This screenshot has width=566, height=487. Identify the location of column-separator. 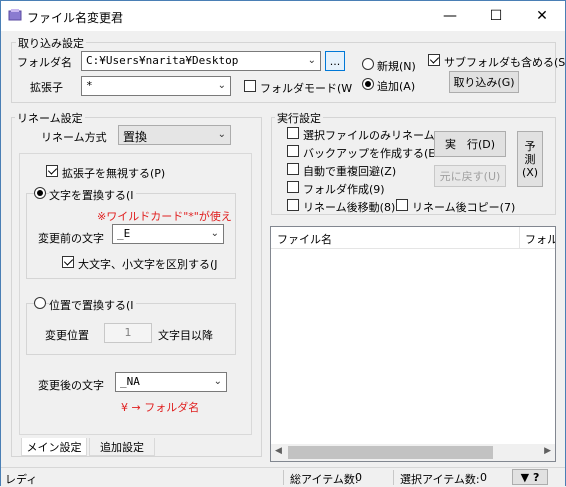
(519, 238).